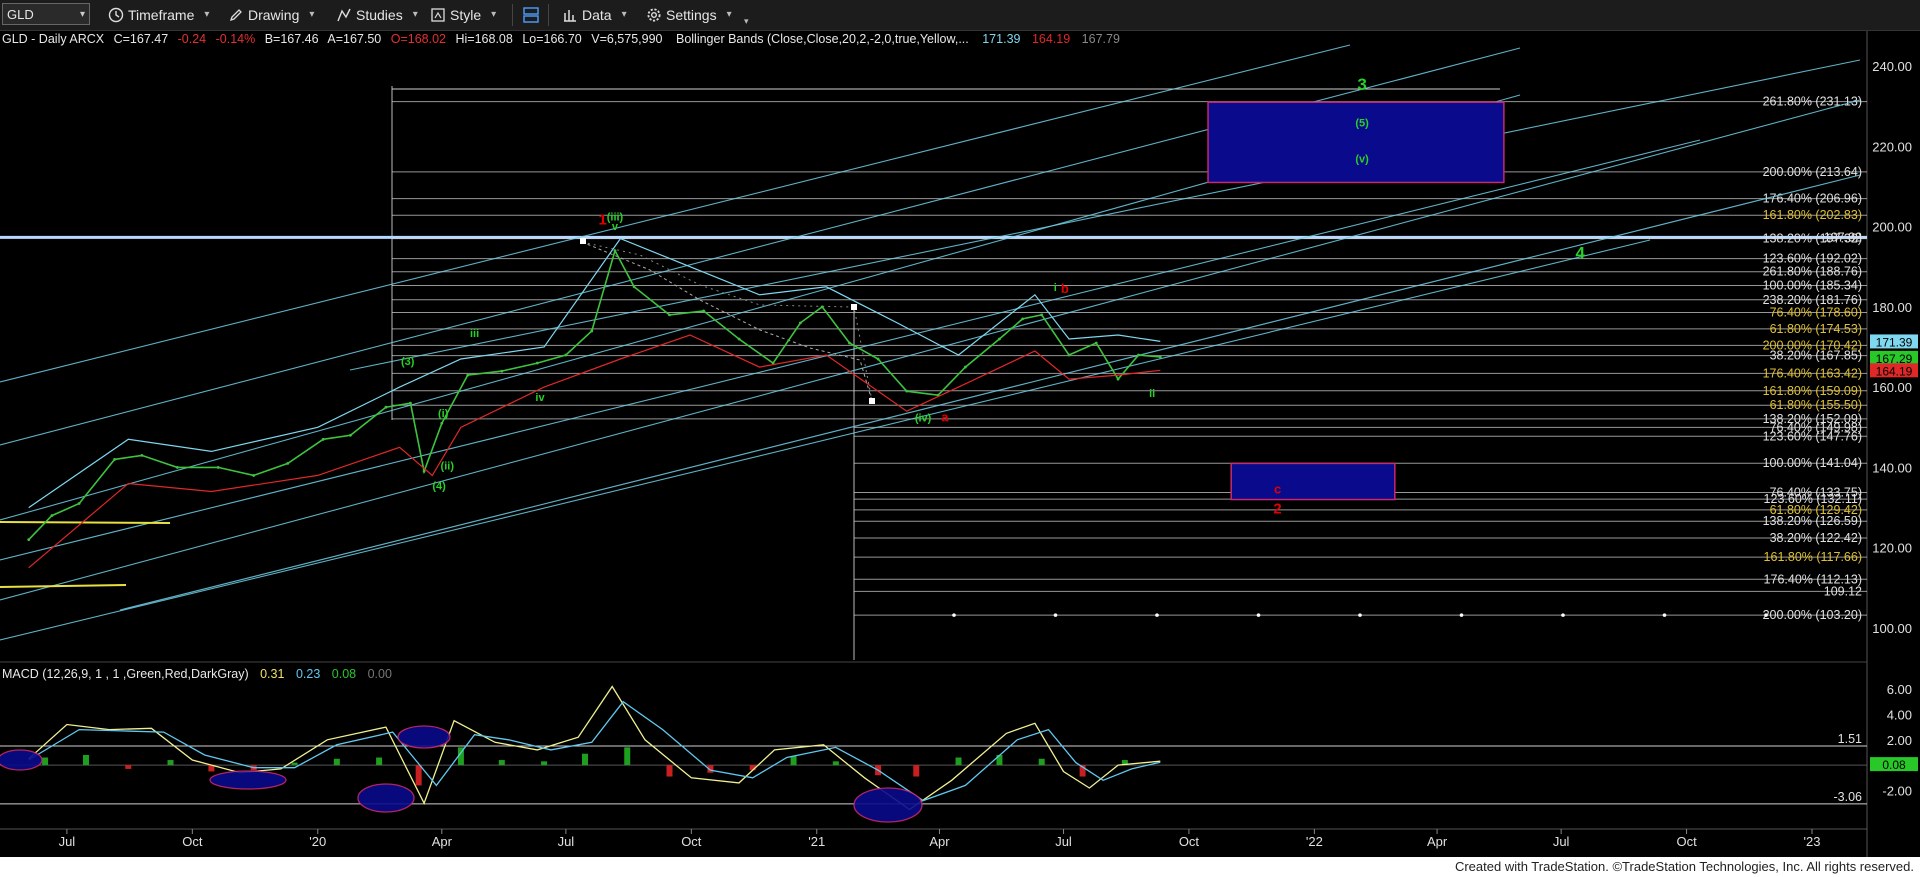 This screenshot has width=1920, height=877. What do you see at coordinates (1812, 239) in the screenshot?
I see `fib-level-label: 138.20% (197.32)` at bounding box center [1812, 239].